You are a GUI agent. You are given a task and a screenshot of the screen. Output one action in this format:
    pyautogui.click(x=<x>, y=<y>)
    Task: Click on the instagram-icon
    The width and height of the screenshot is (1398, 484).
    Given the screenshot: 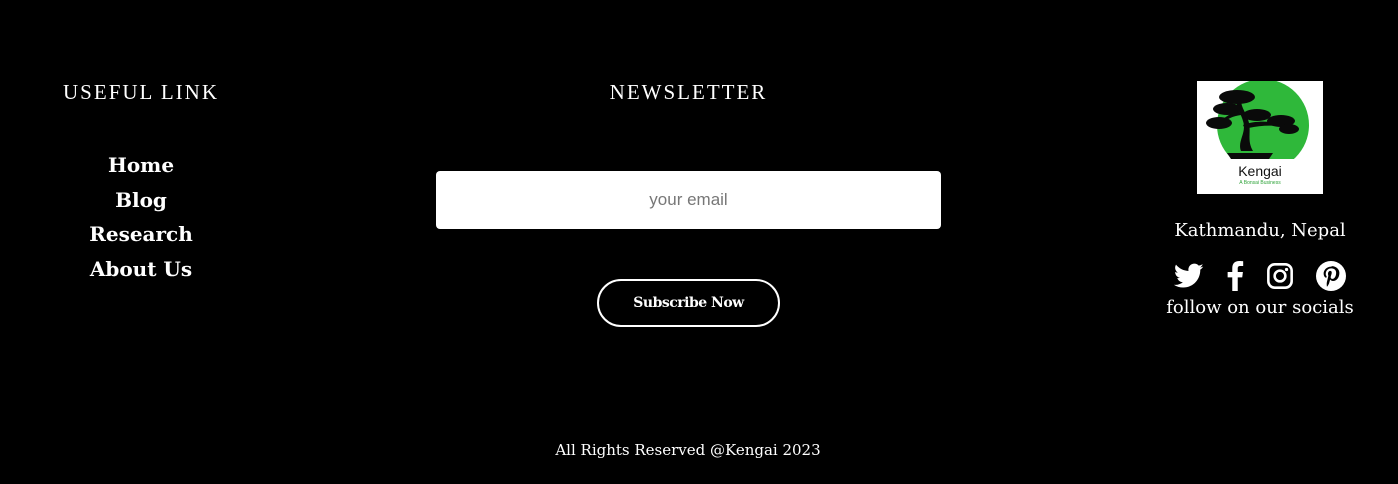 What is the action you would take?
    pyautogui.click(x=1280, y=276)
    